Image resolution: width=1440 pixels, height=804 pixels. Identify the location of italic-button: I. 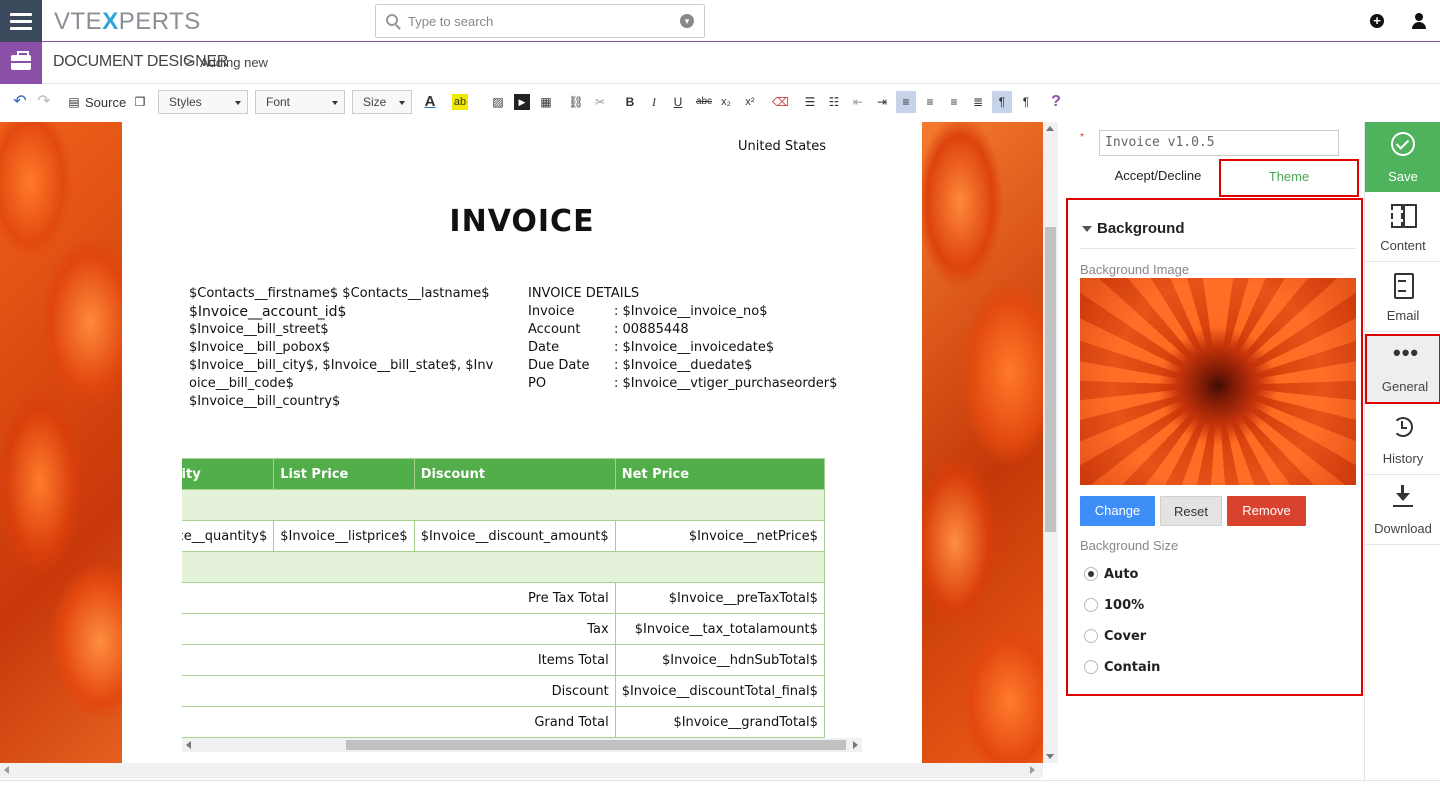
(654, 102).